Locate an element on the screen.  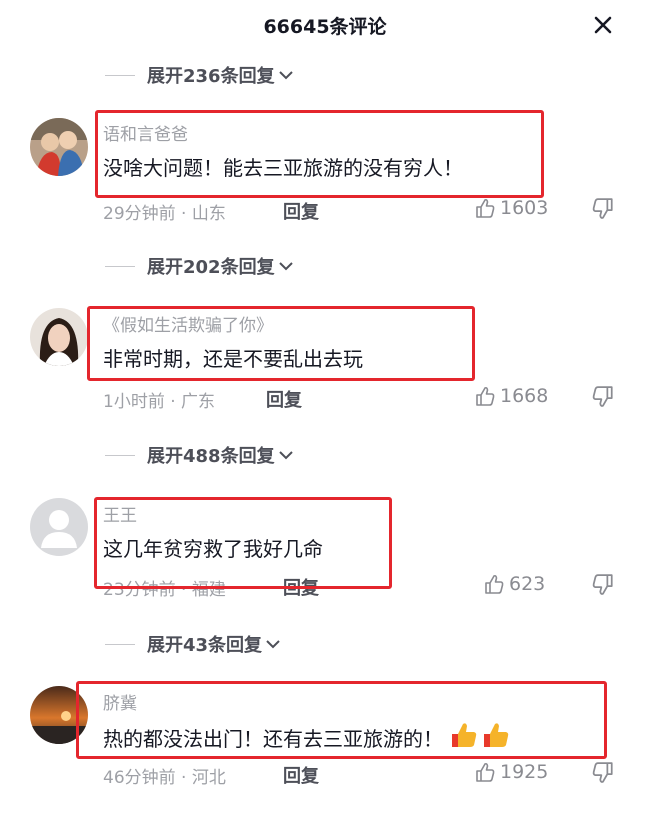
comments-header: 66645条评论 is located at coordinates (325, 25).